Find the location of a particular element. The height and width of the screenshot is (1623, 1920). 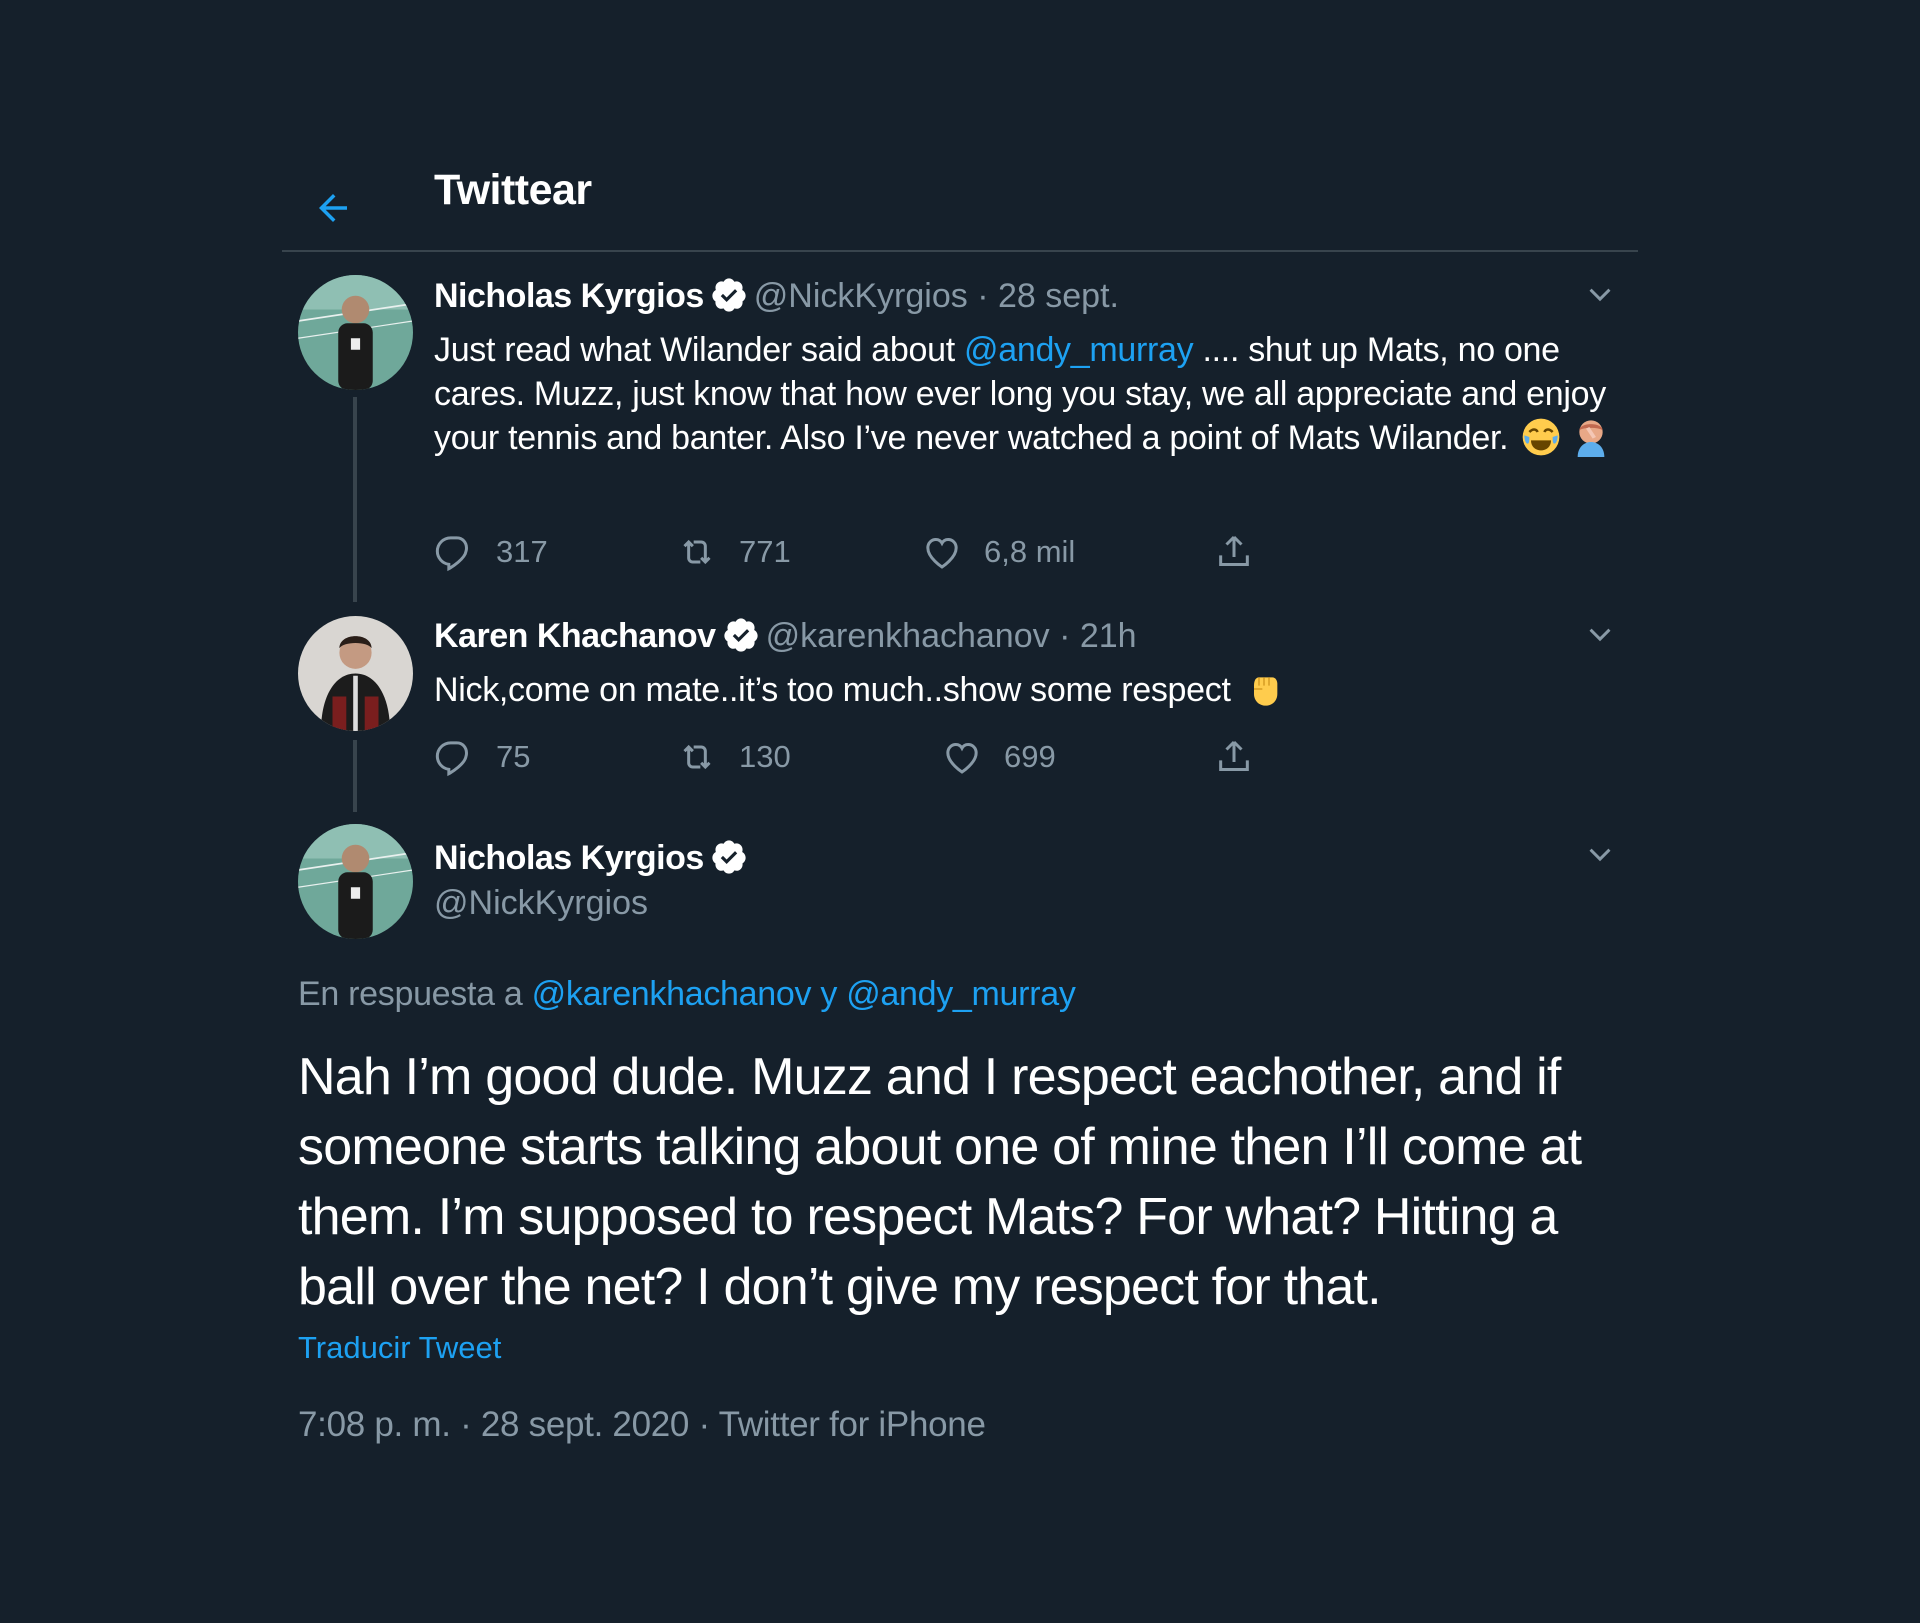

reply-button: 317 is located at coordinates (491, 552).